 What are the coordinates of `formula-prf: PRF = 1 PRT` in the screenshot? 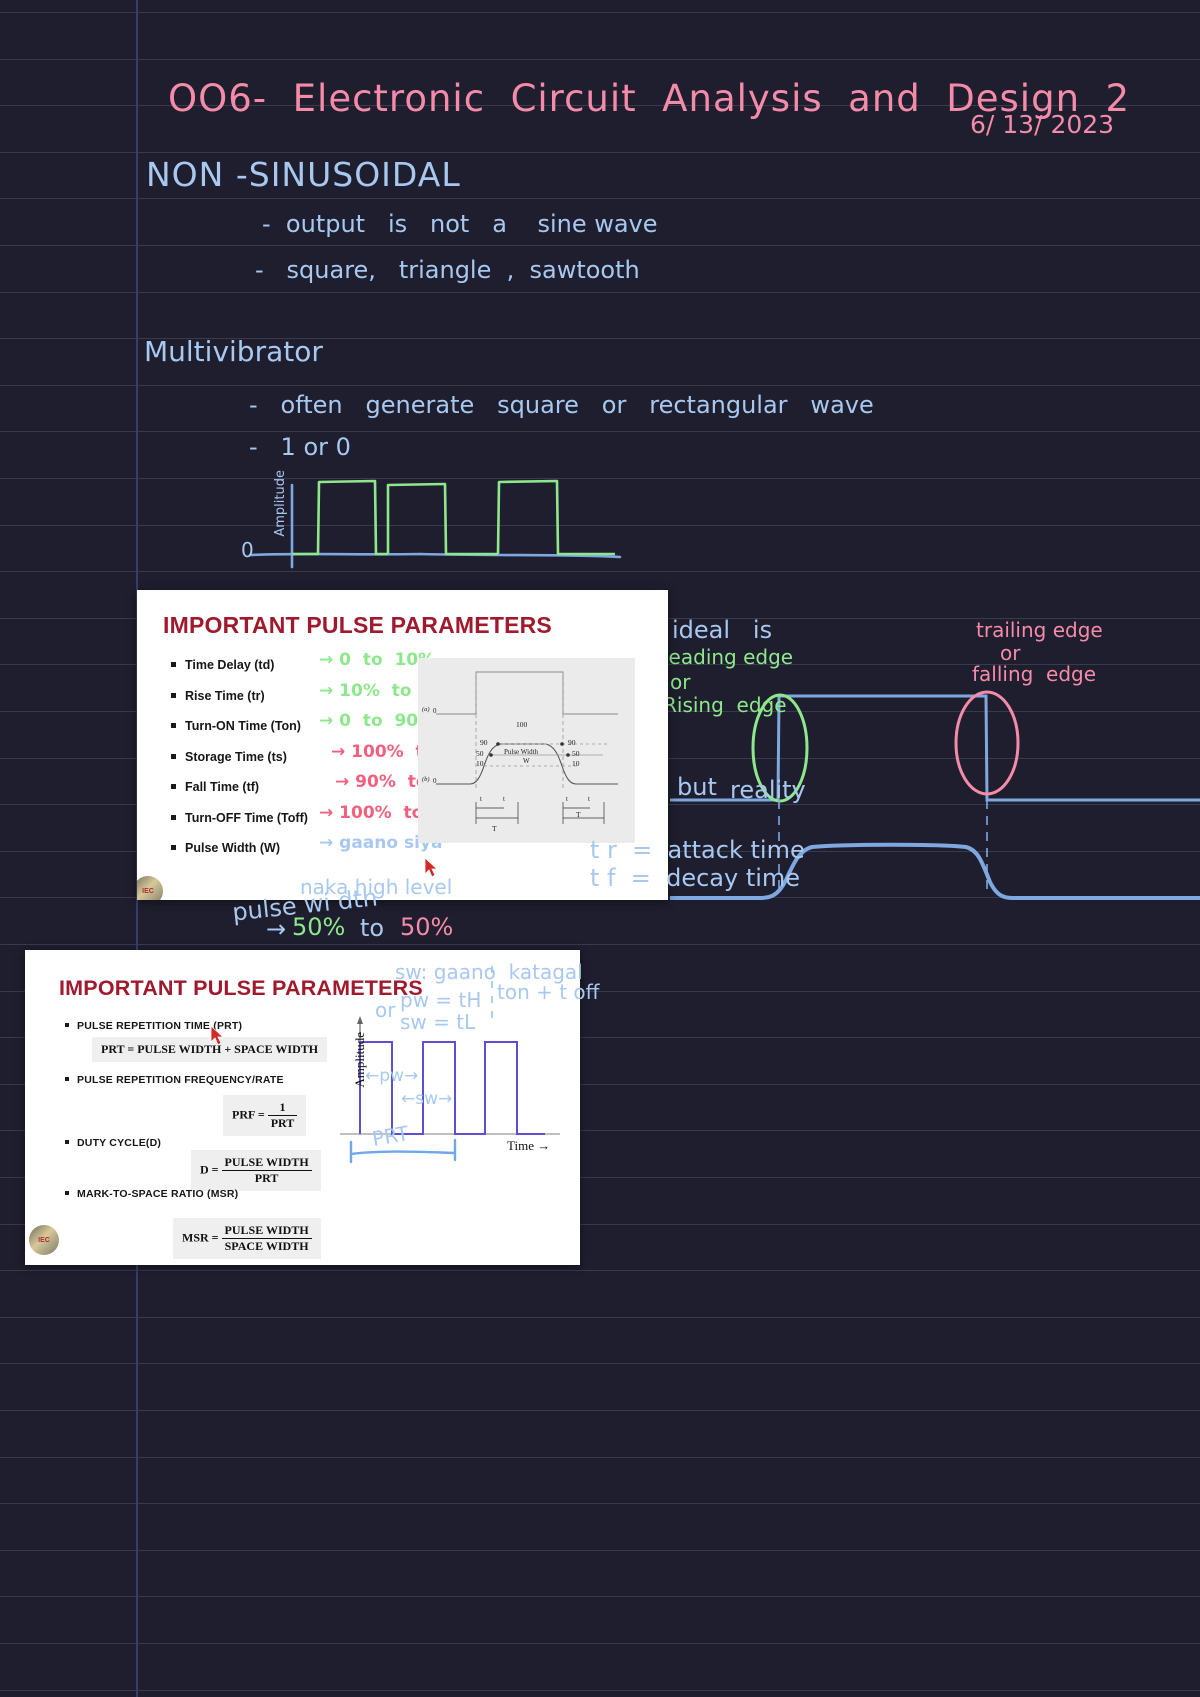 It's located at (265, 1115).